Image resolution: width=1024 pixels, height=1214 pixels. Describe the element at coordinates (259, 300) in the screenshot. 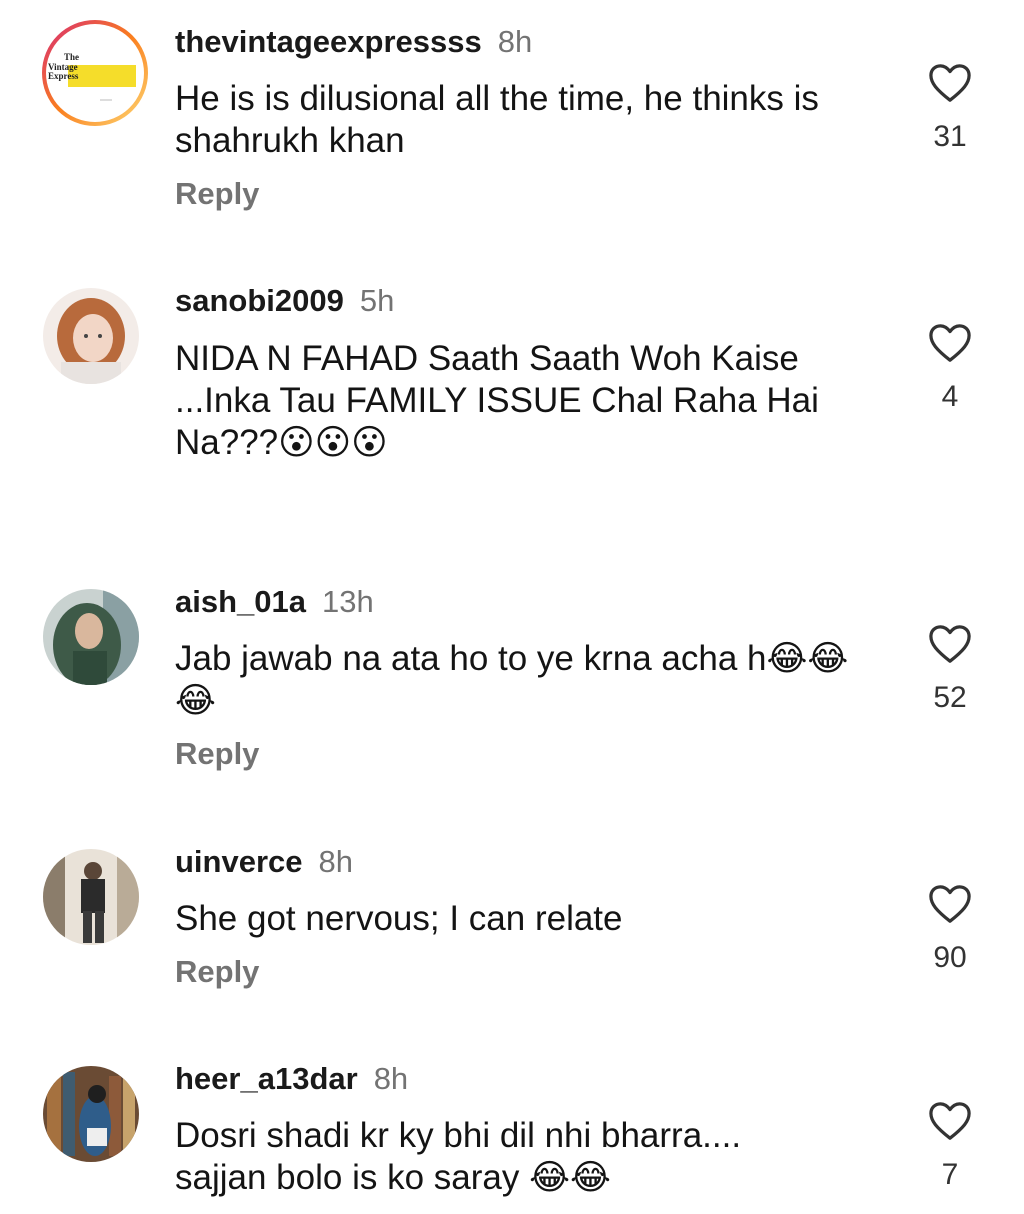

I see `username-link: sanobi2009` at that location.